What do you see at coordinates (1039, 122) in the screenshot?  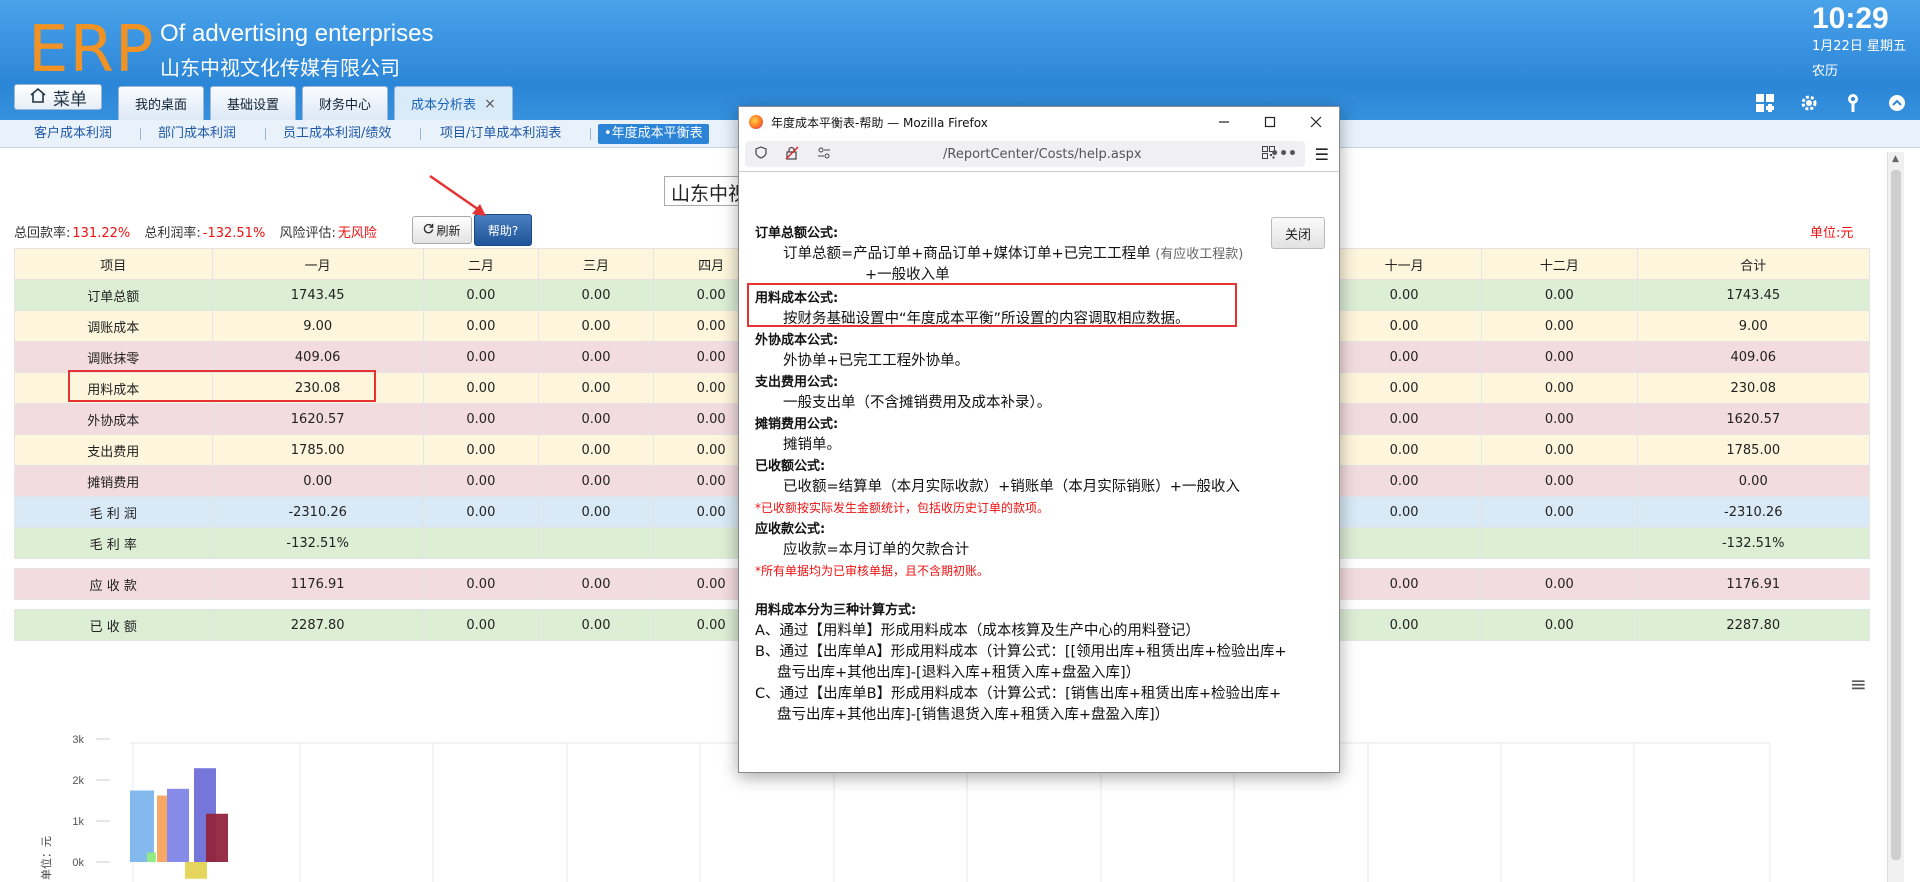 I see `popup-titlebar: 年度成本平衡表-帮助 — Mozilla Firefox` at bounding box center [1039, 122].